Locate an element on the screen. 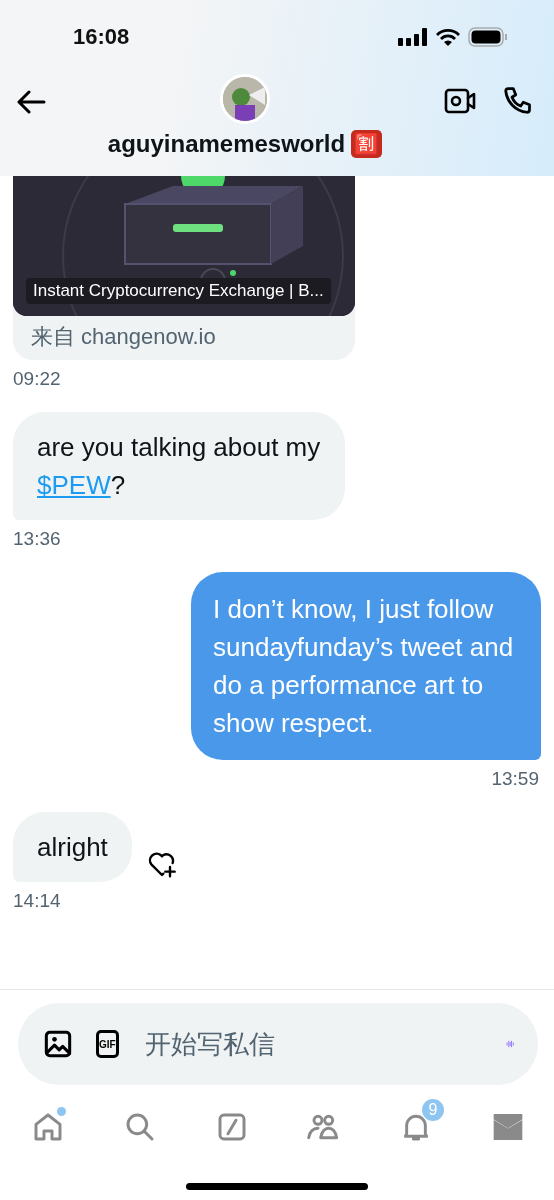 The width and height of the screenshot is (554, 1200). phone-button is located at coordinates (517, 101).